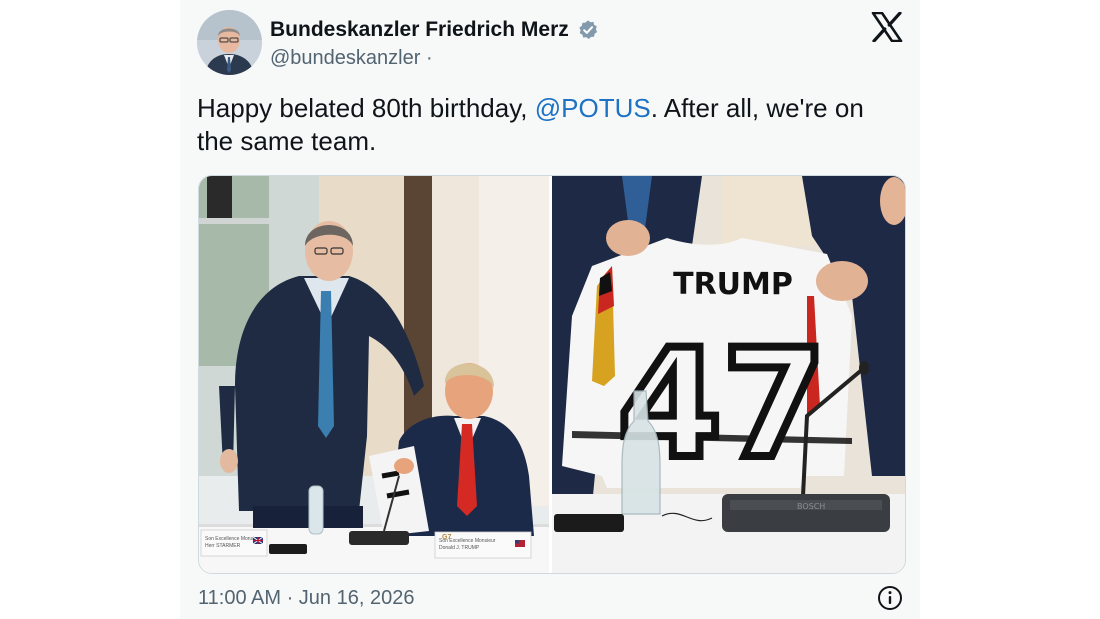 This screenshot has height=619, width=1100. I want to click on author-handle-row: @bundeskanzler ·, so click(351, 58).